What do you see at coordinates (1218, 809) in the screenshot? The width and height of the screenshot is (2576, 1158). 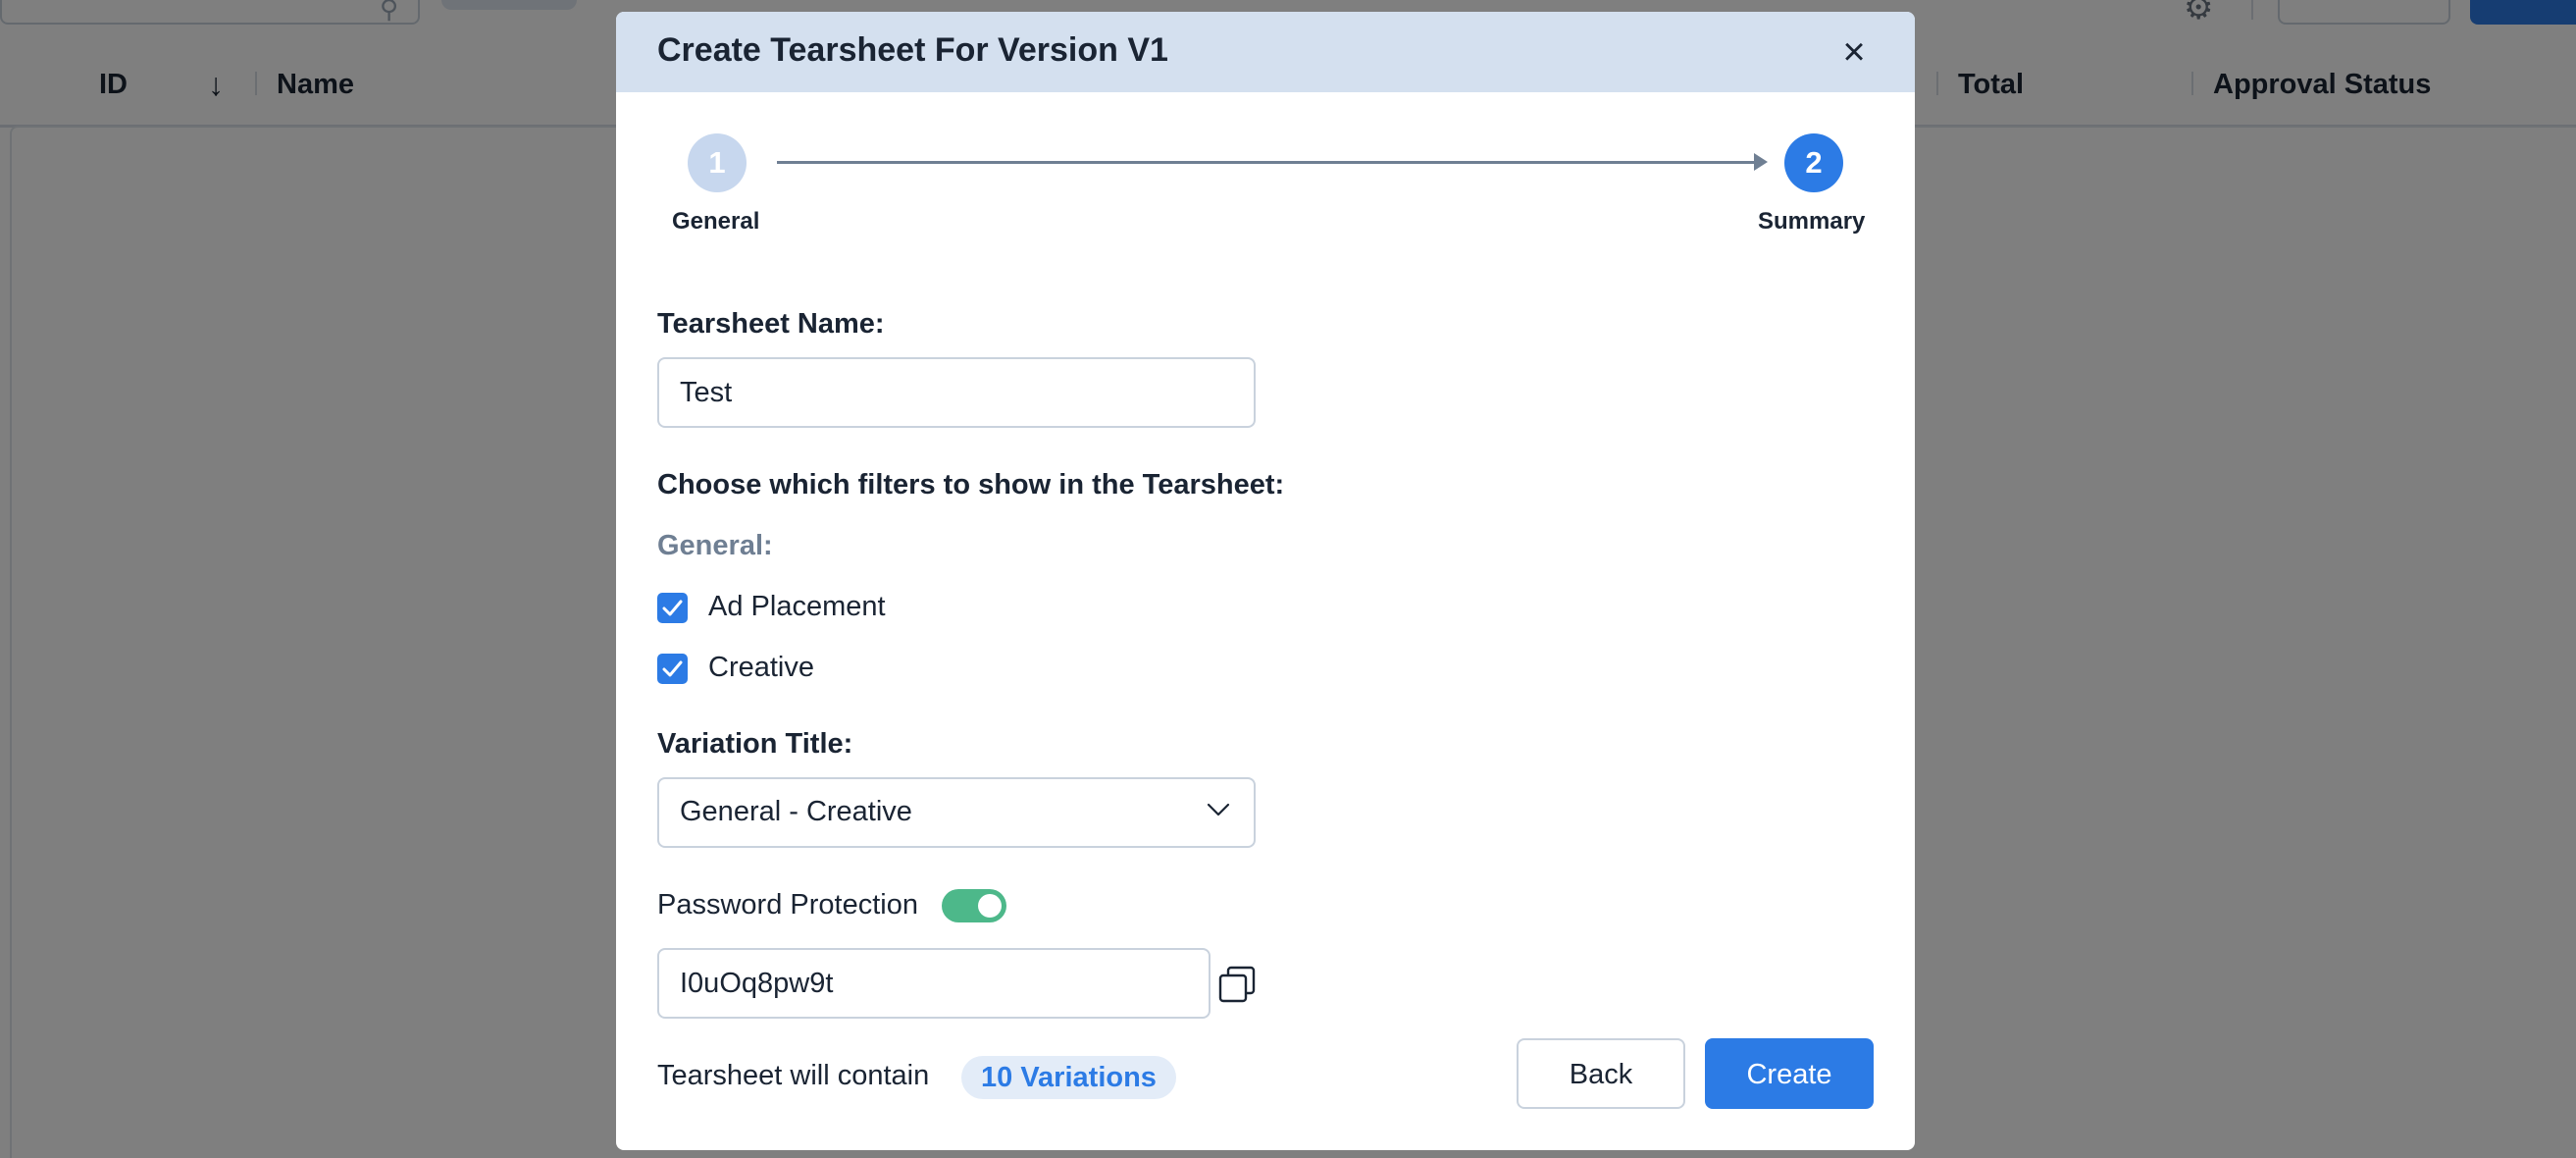 I see `chevron-down-icon` at bounding box center [1218, 809].